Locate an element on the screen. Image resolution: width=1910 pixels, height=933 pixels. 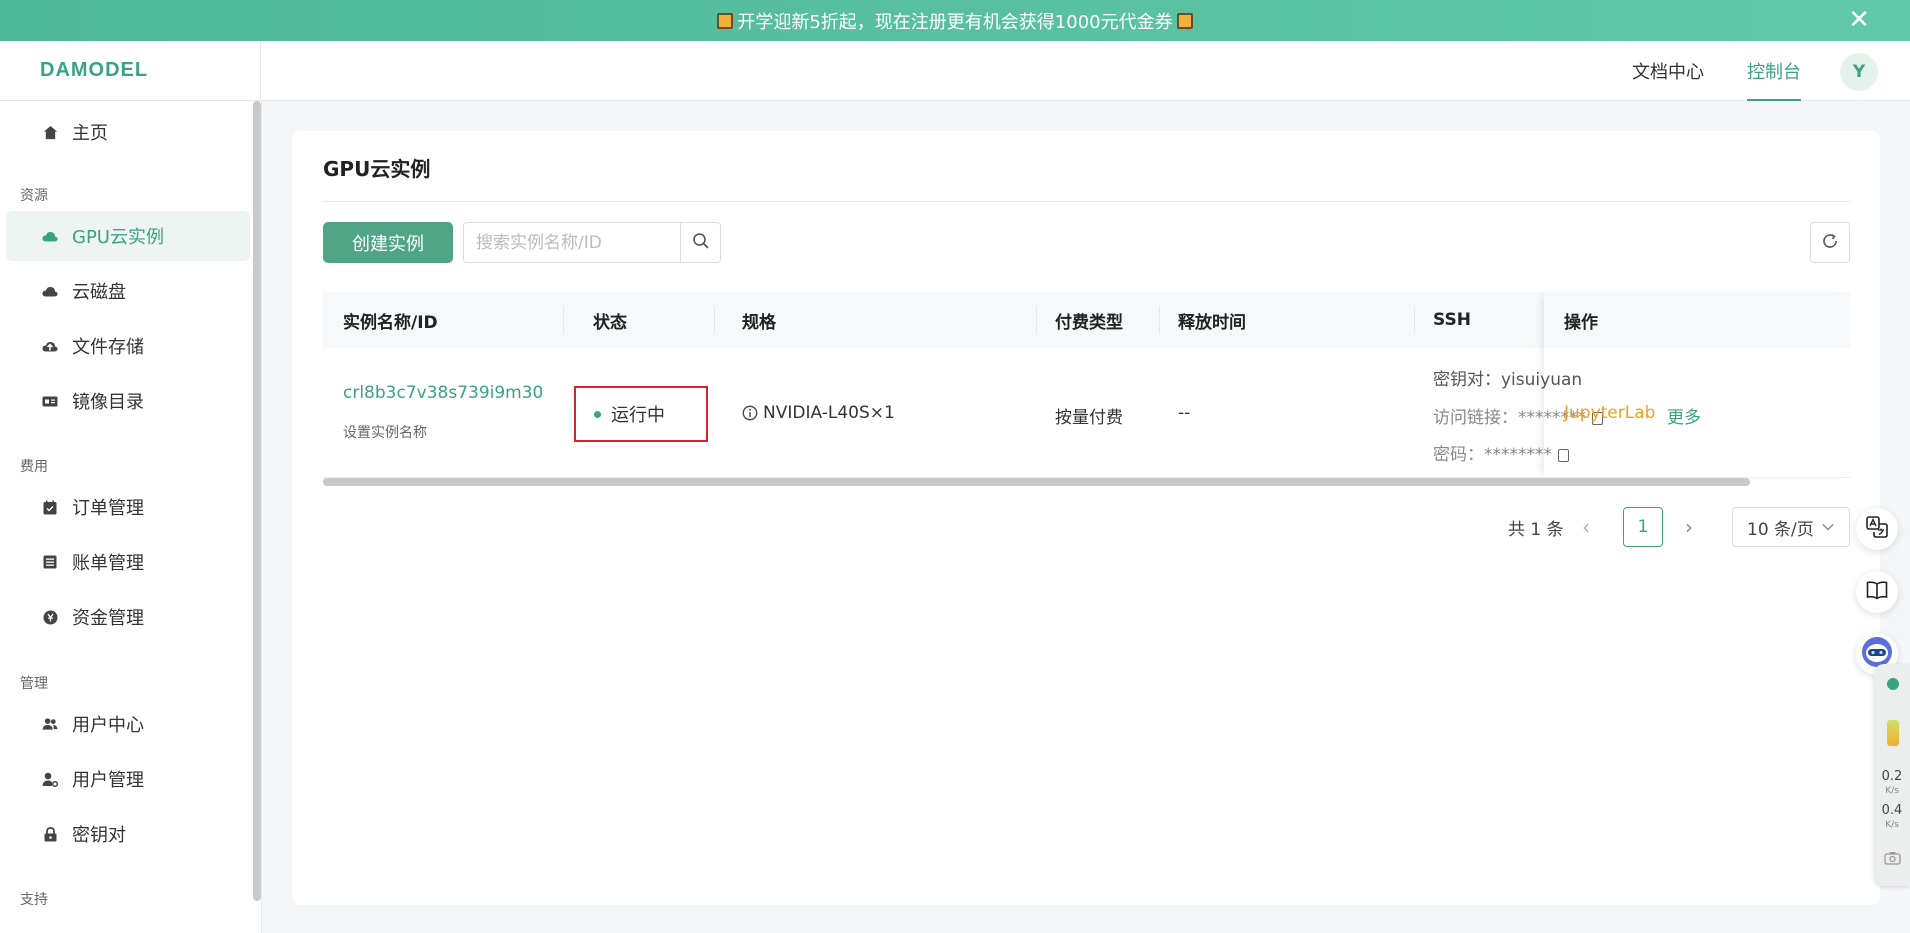
nav-docs-center: 文档中心 is located at coordinates (1668, 71).